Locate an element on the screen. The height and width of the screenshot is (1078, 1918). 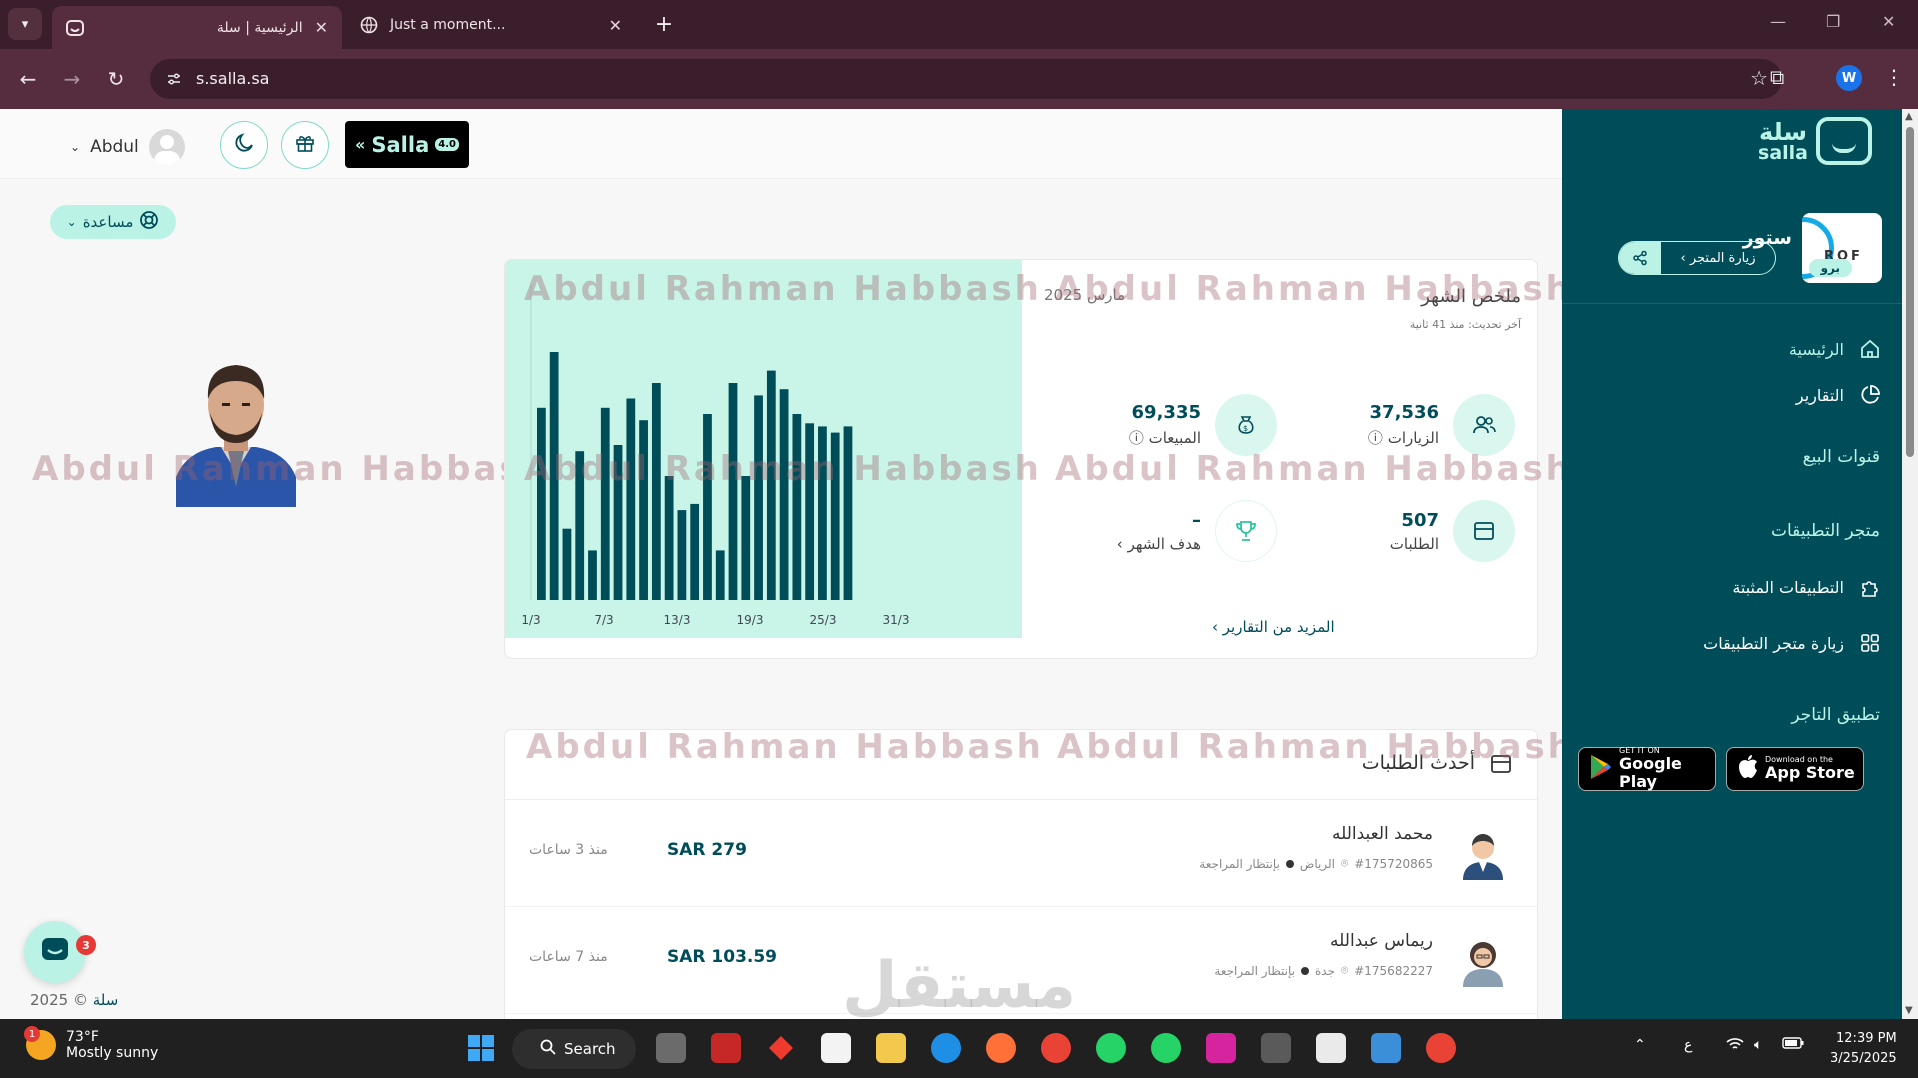
whatsapp-icon is located at coordinates (1111, 1048).